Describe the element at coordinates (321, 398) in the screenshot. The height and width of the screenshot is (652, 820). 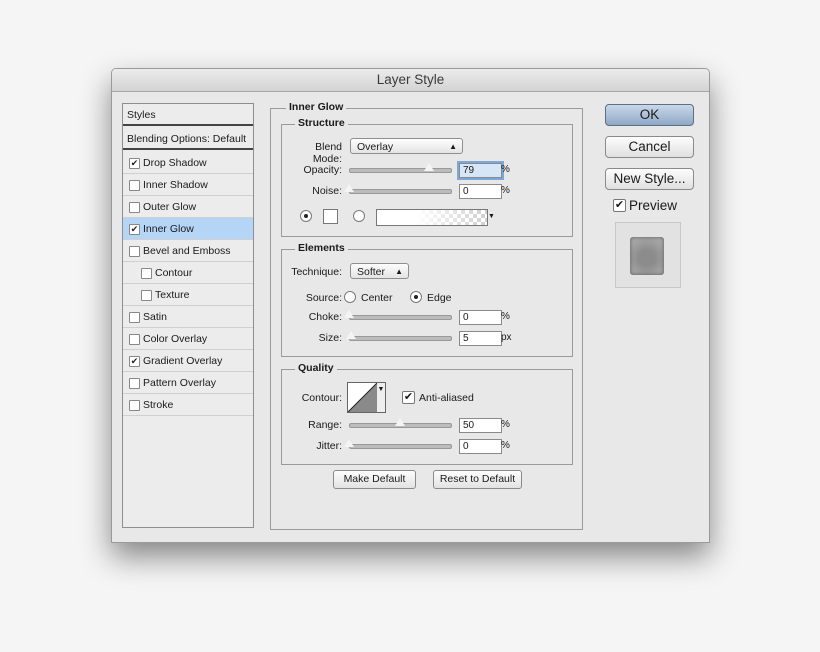
I see `contour-label: Contour:` at that location.